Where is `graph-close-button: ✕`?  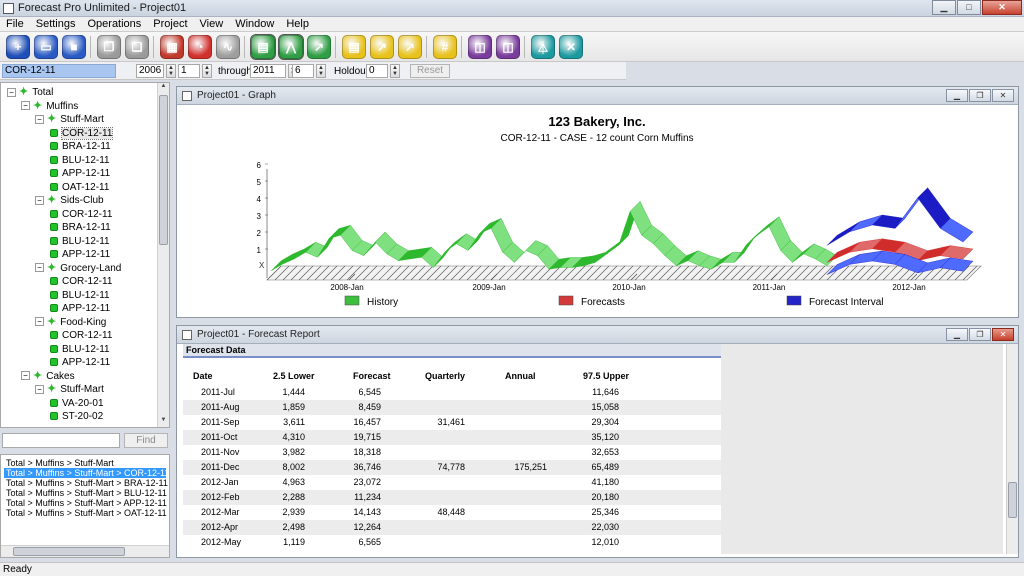 graph-close-button: ✕ is located at coordinates (1003, 95).